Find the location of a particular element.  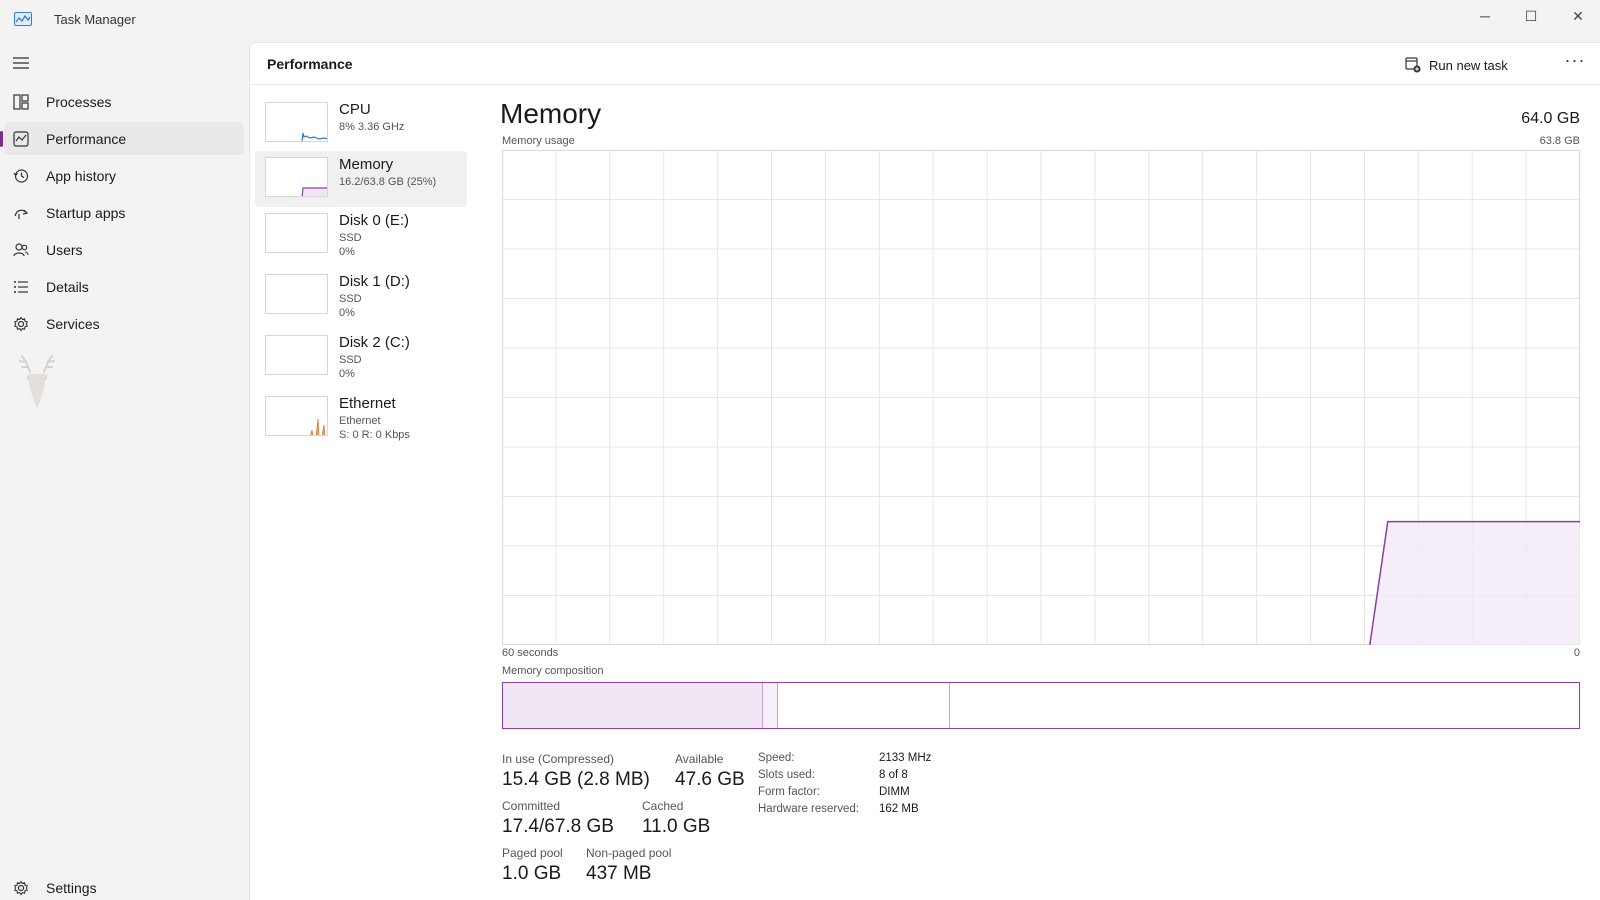

memory-total: 64.0 GB is located at coordinates (1550, 118).